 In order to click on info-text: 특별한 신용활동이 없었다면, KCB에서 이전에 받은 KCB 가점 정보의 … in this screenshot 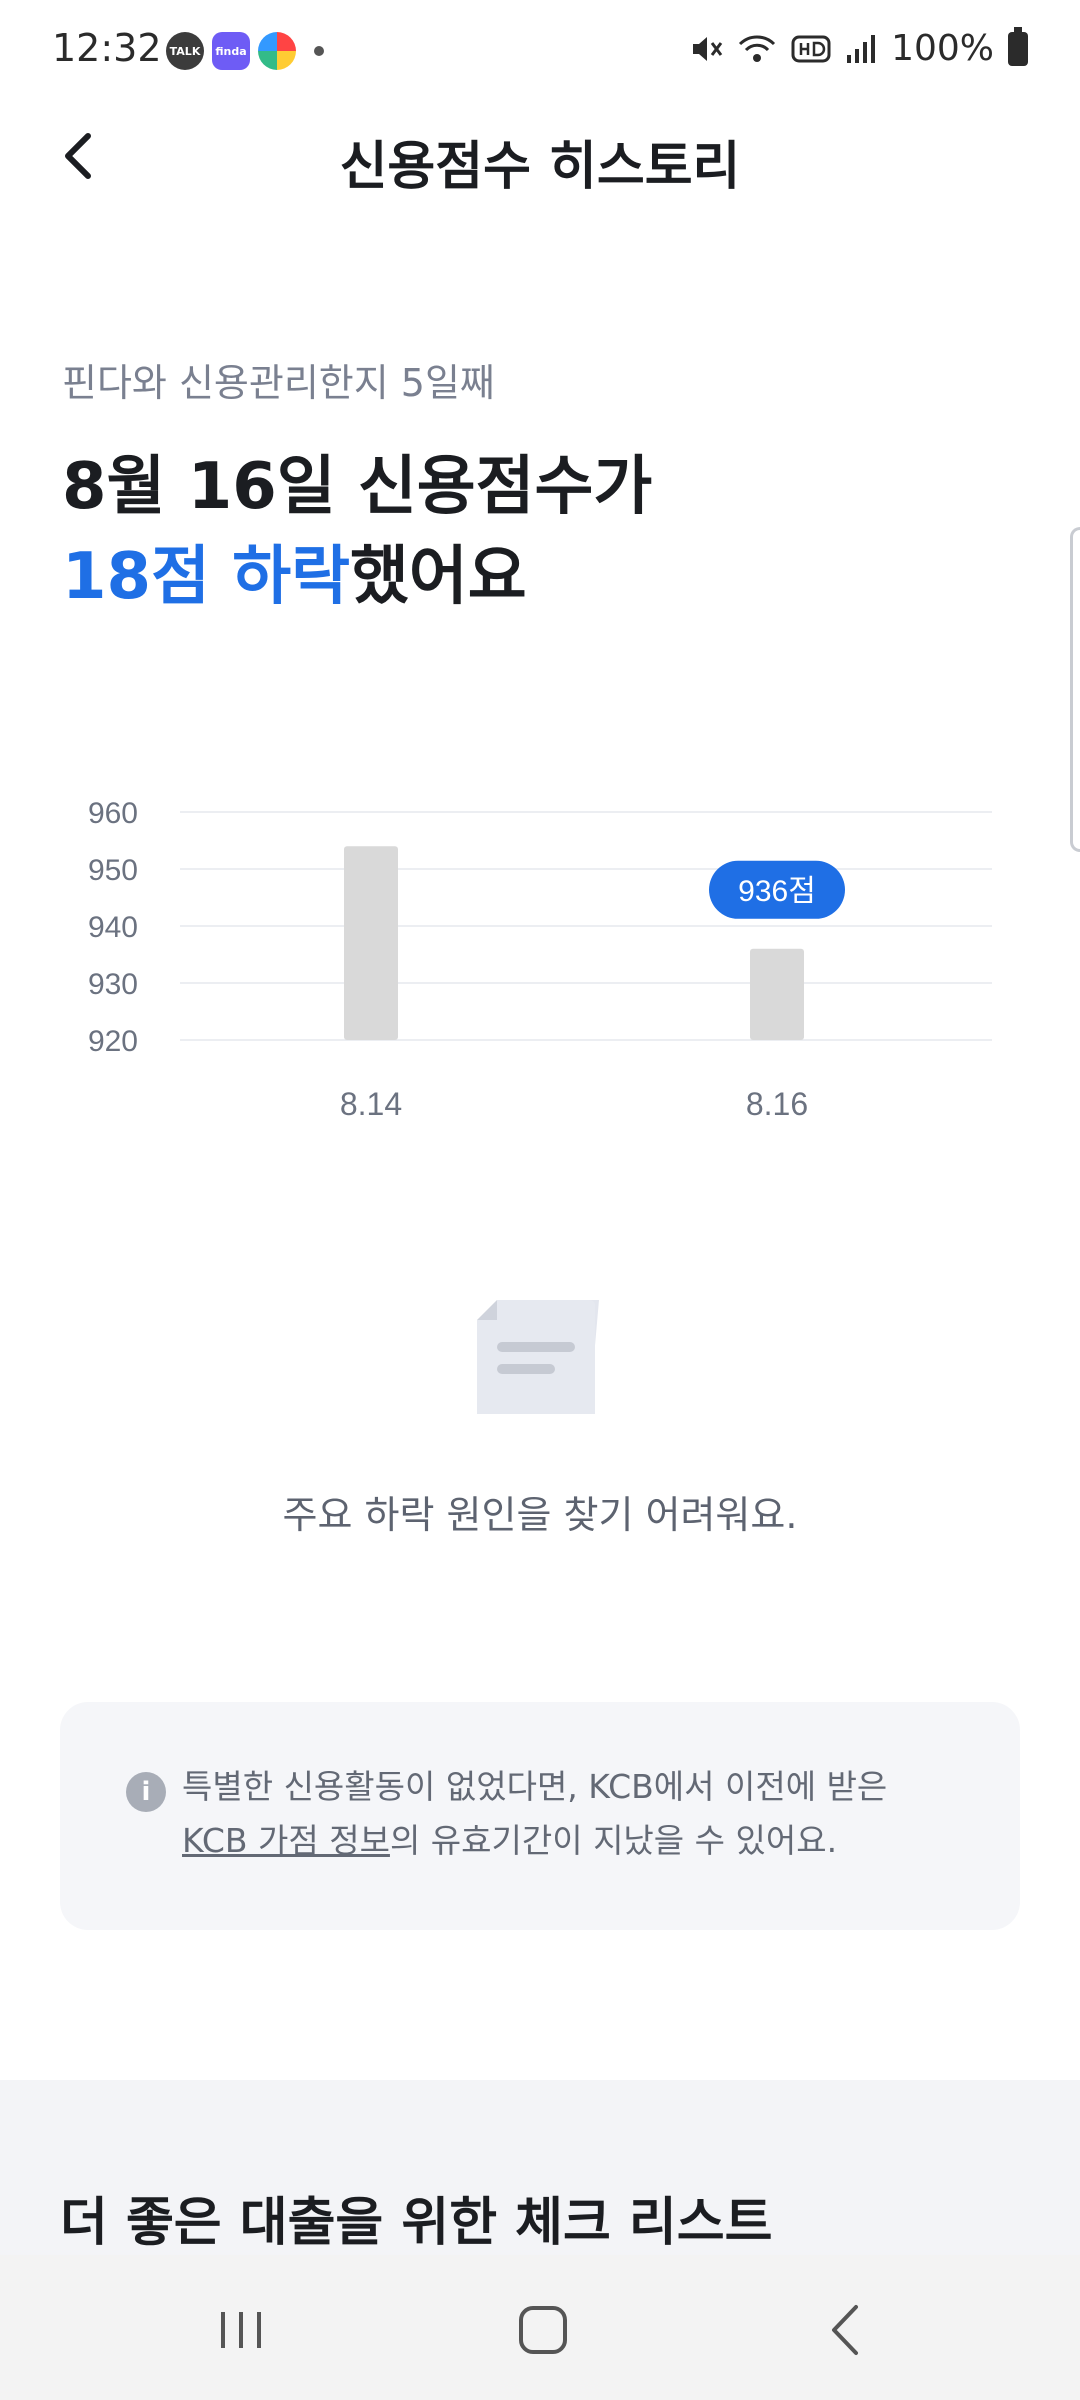, I will do `click(571, 1814)`.